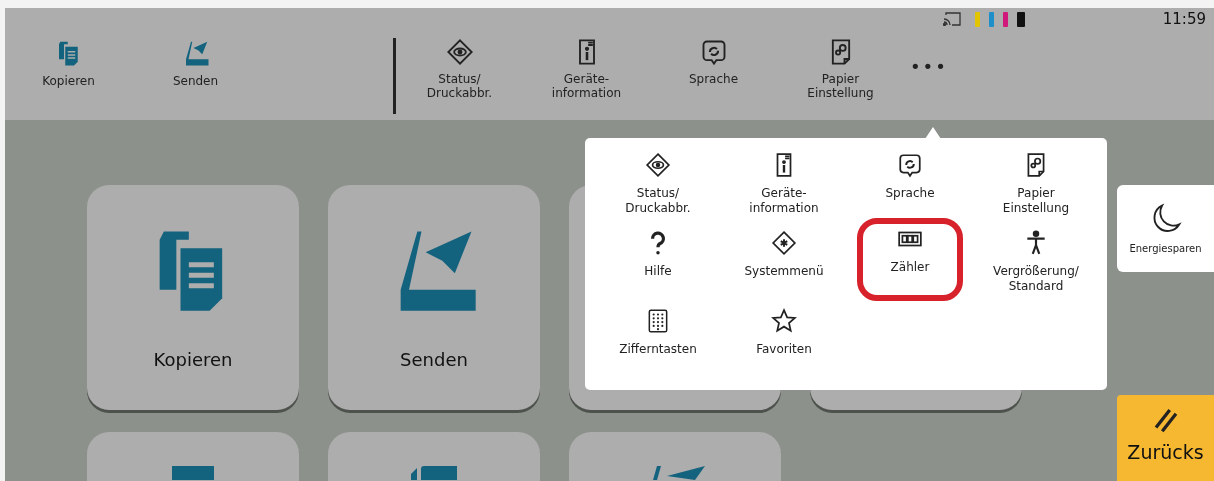  What do you see at coordinates (784, 243) in the screenshot?
I see `asterisk-diamond-icon` at bounding box center [784, 243].